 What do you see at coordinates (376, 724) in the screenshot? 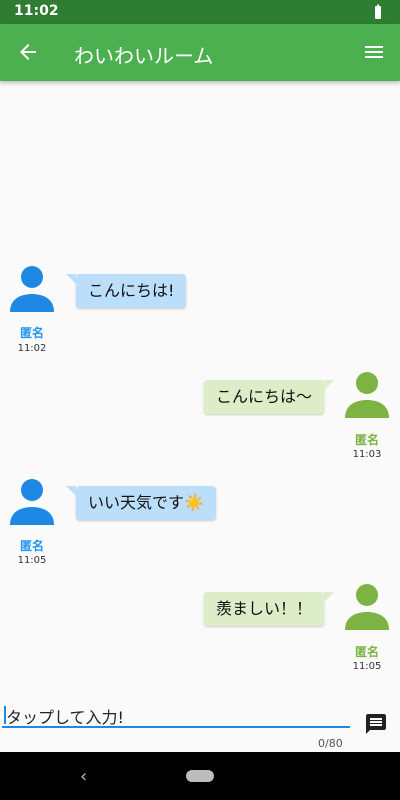
I see `message-icon` at bounding box center [376, 724].